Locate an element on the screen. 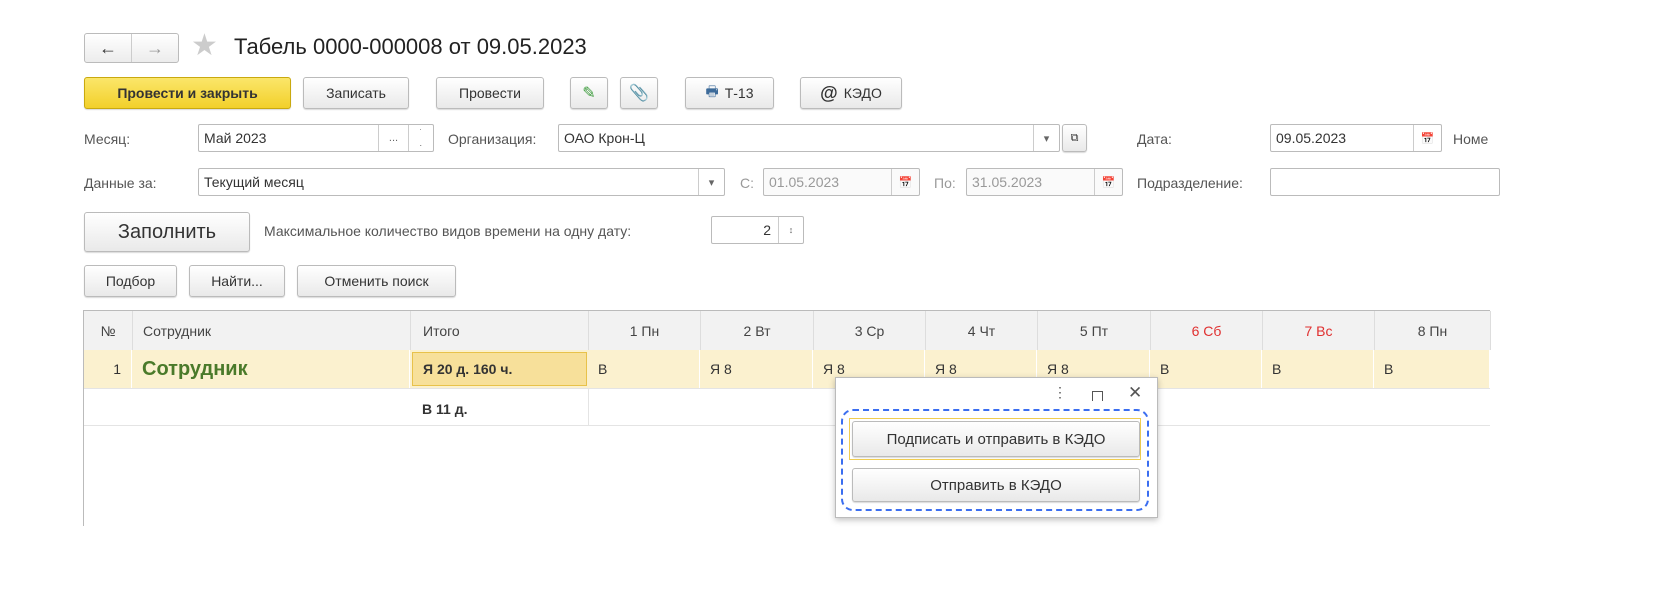 The image size is (1653, 598). month-stepper: ˙. is located at coordinates (420, 138).